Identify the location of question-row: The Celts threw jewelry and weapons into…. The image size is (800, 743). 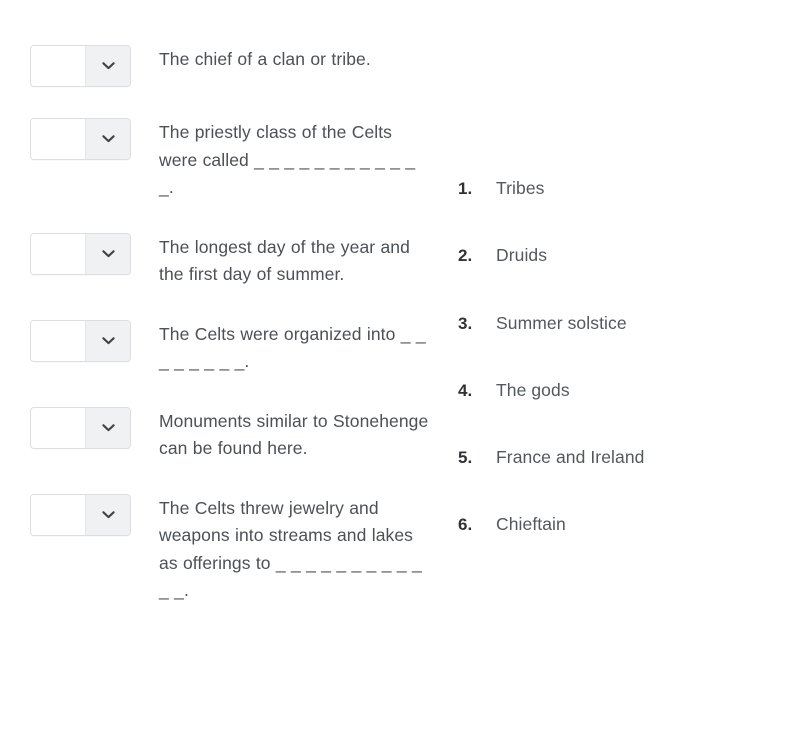
(235, 549).